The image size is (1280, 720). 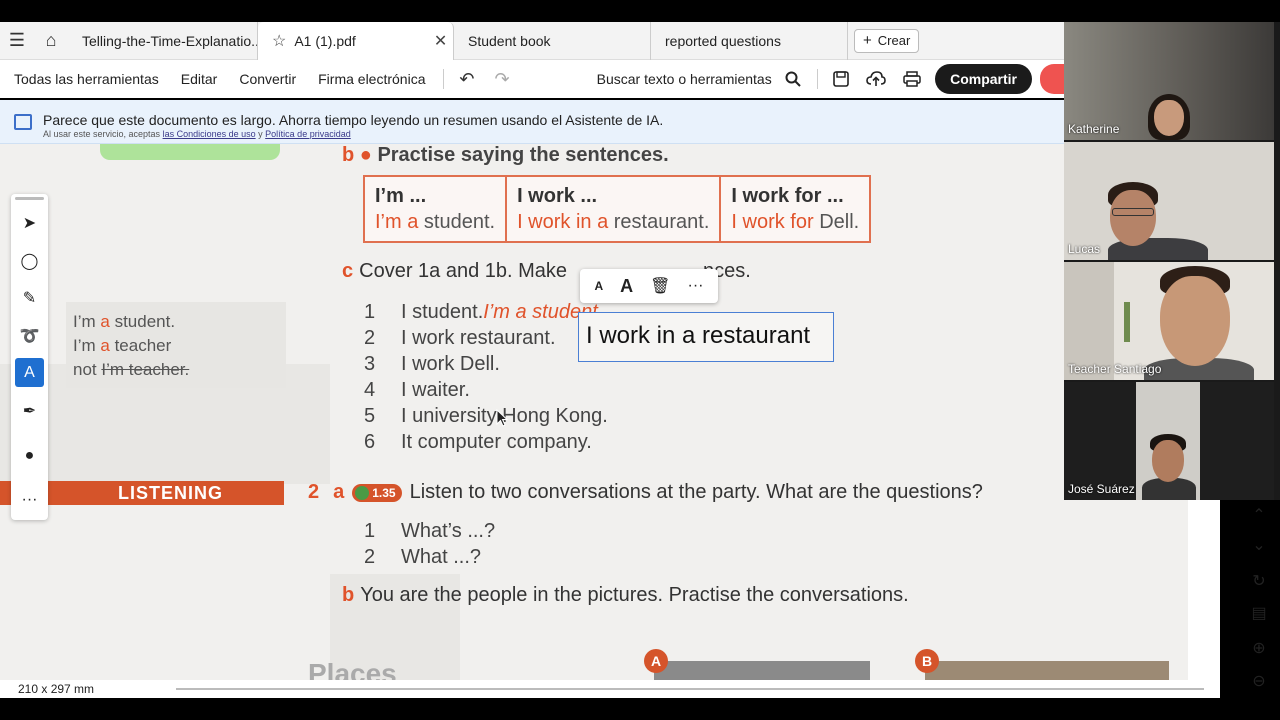 What do you see at coordinates (457, 222) in the screenshot?
I see `table-rest: student.` at bounding box center [457, 222].